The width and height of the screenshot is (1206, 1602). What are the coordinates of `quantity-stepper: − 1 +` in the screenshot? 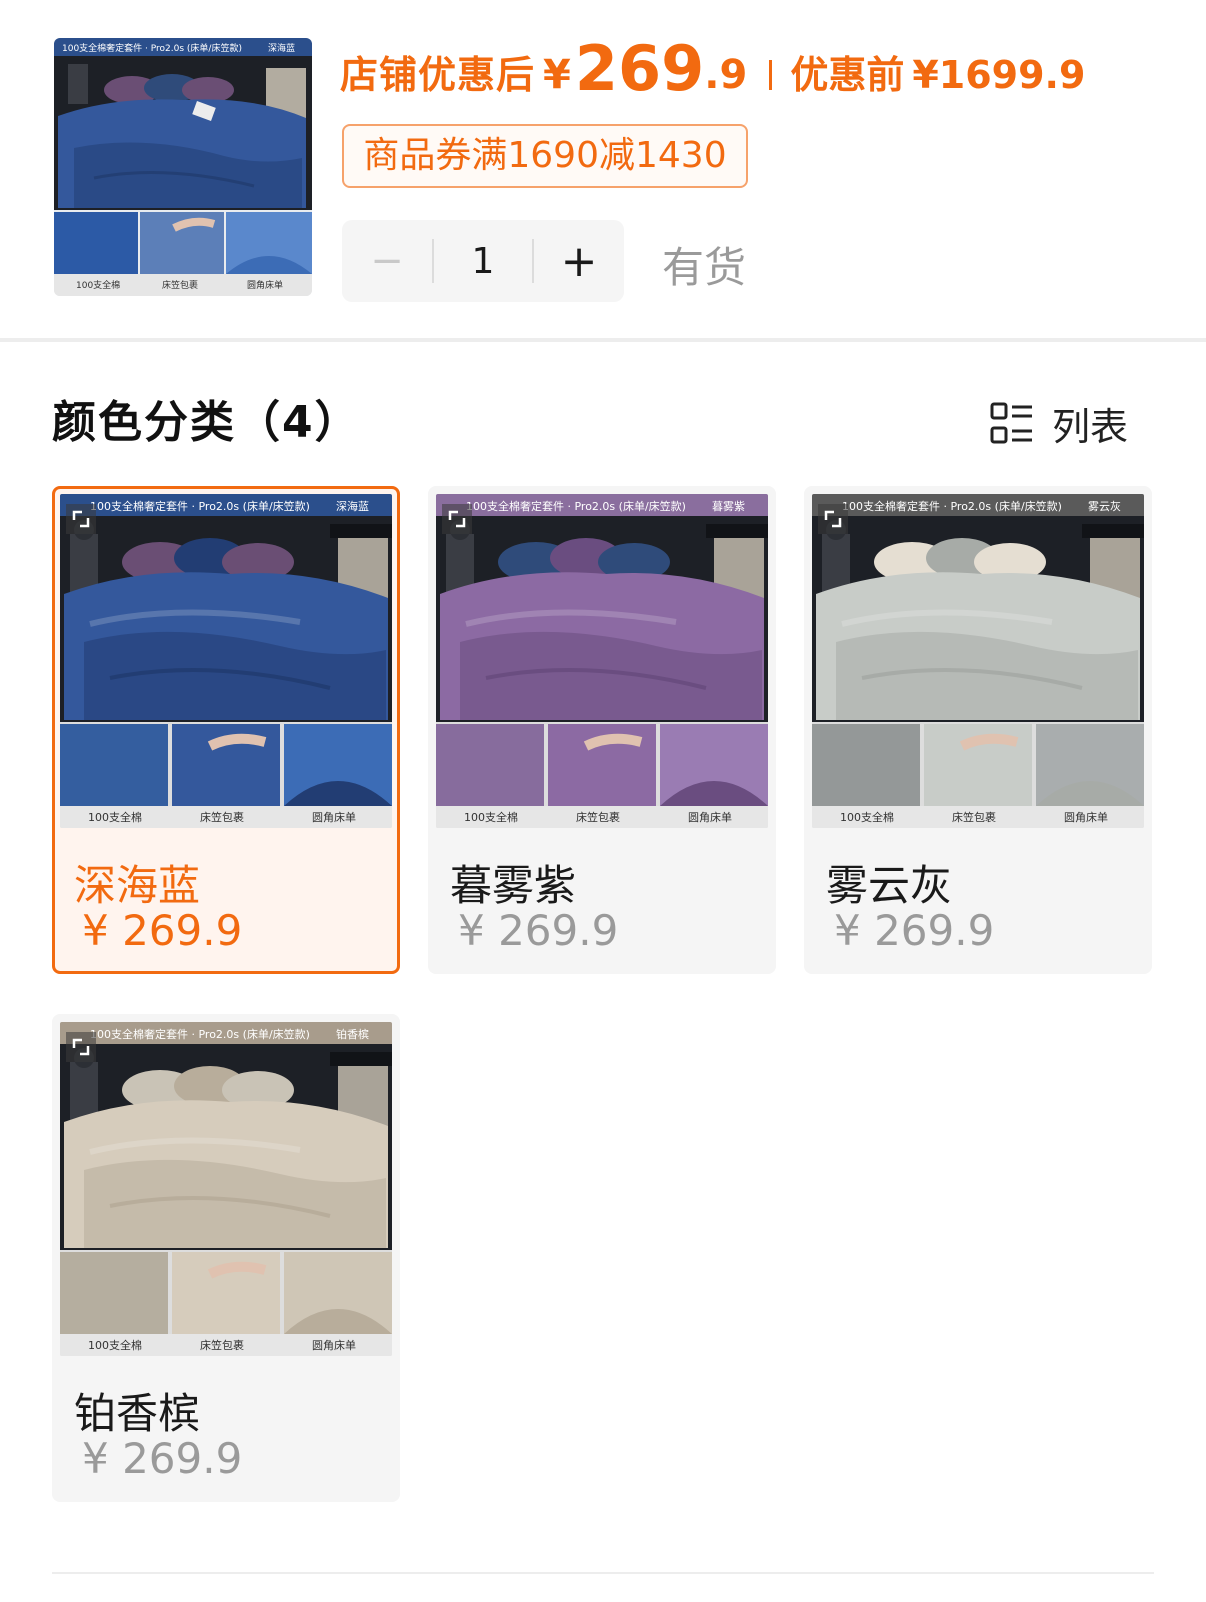 It's located at (483, 261).